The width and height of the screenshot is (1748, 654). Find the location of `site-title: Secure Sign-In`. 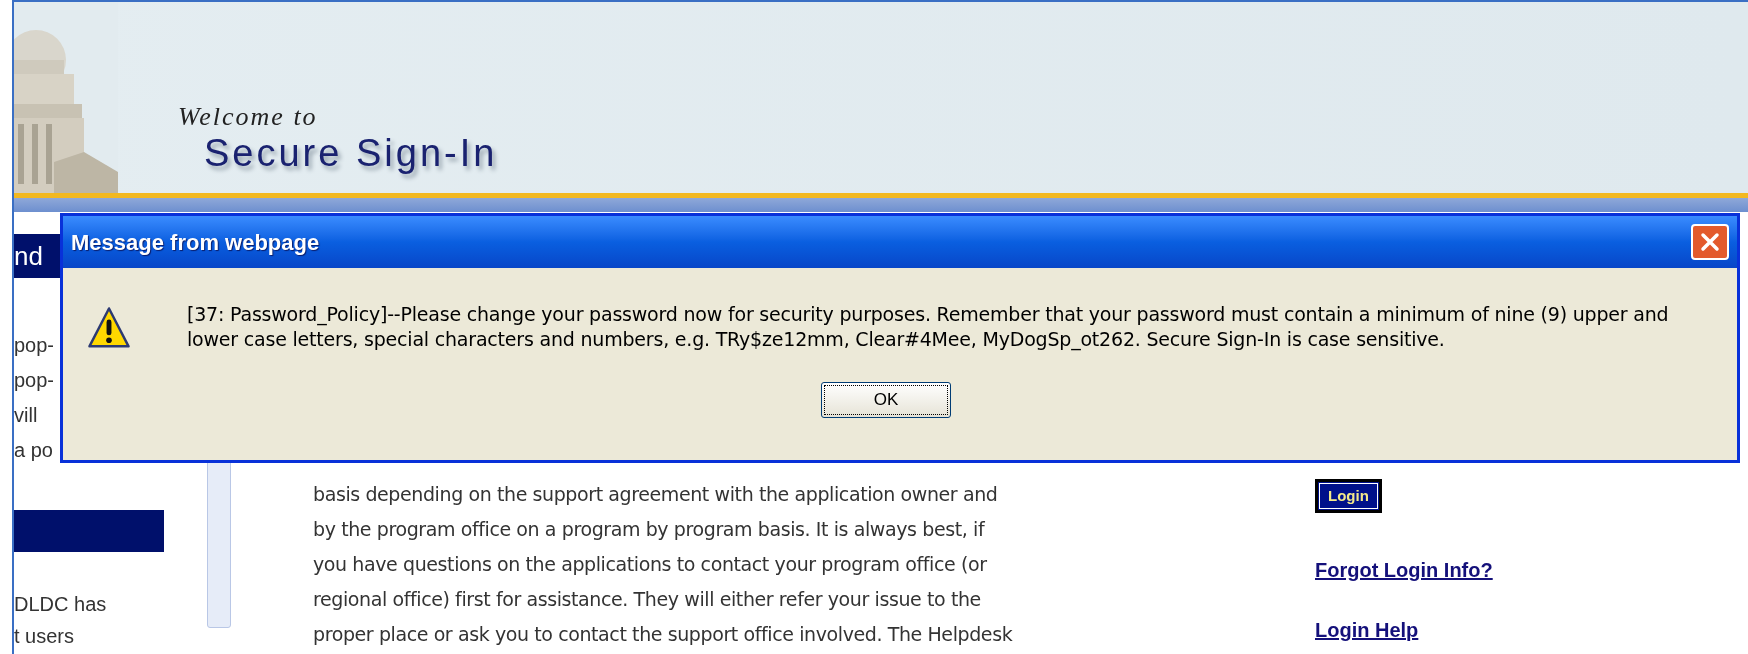

site-title: Secure Sign-In is located at coordinates (351, 153).